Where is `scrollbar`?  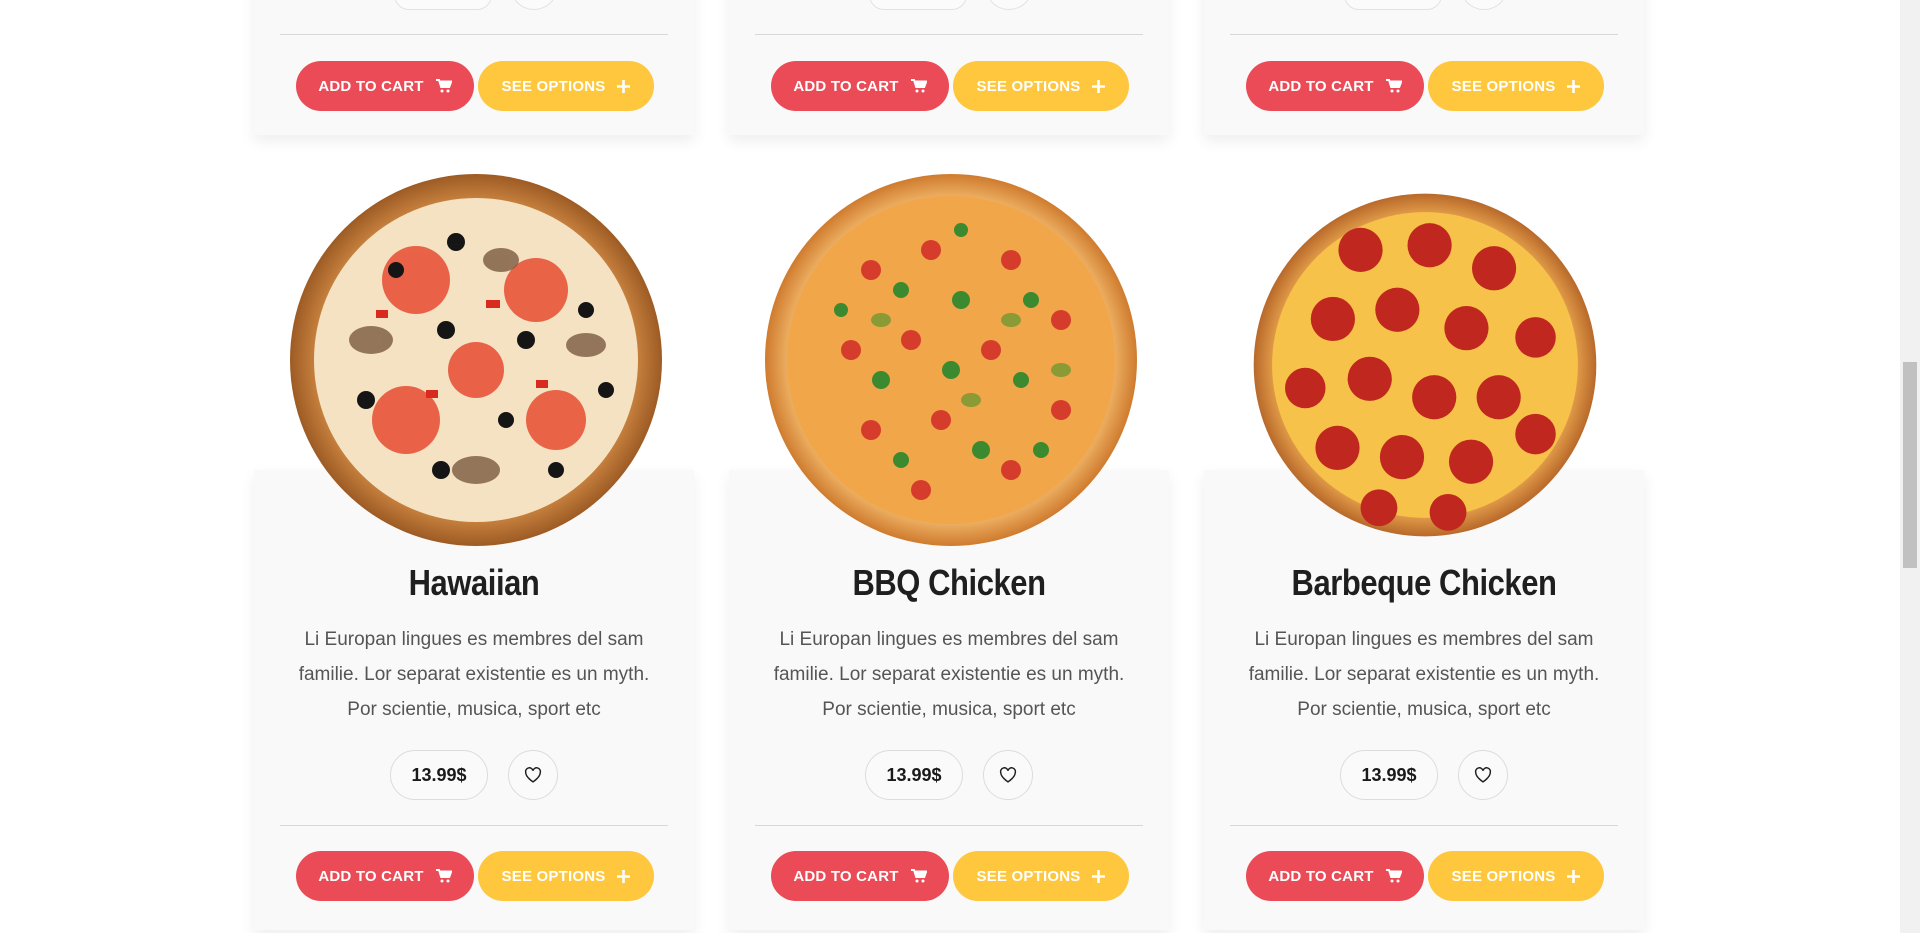 scrollbar is located at coordinates (1910, 466).